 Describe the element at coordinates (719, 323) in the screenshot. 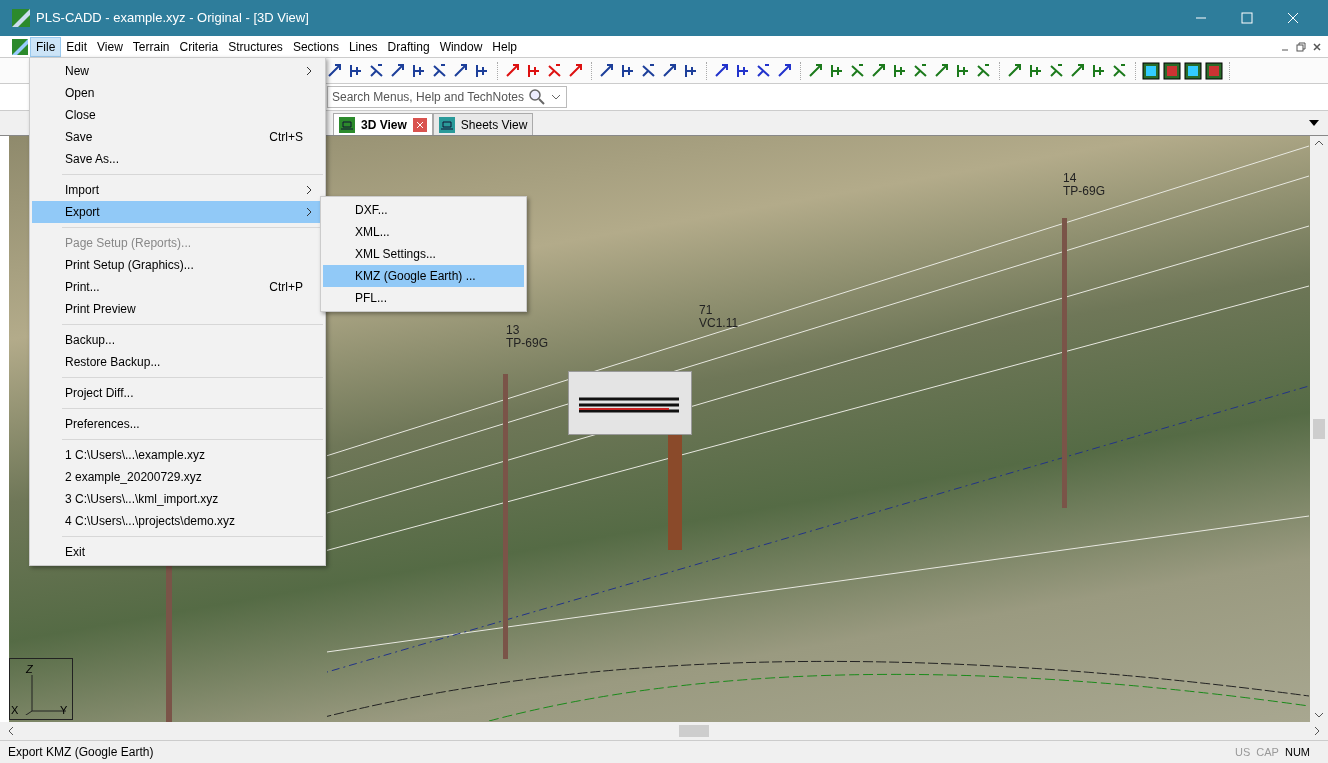

I see `structure-type: VC1.11` at that location.